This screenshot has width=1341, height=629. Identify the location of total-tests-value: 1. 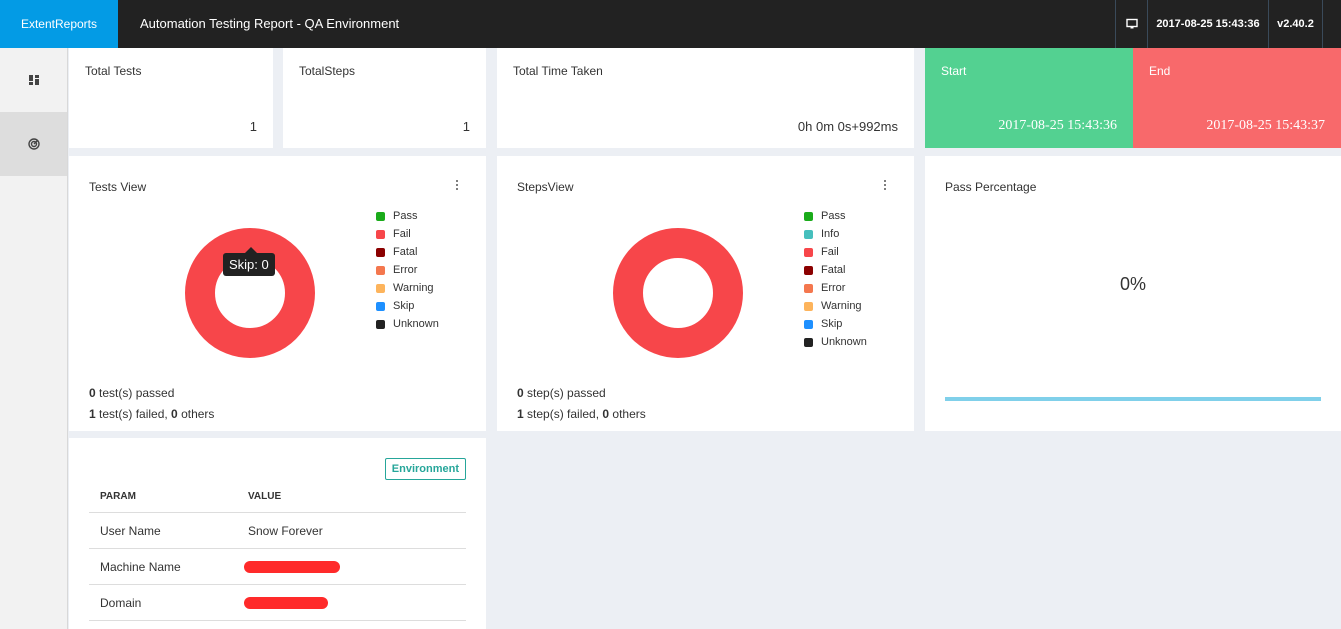
(253, 126).